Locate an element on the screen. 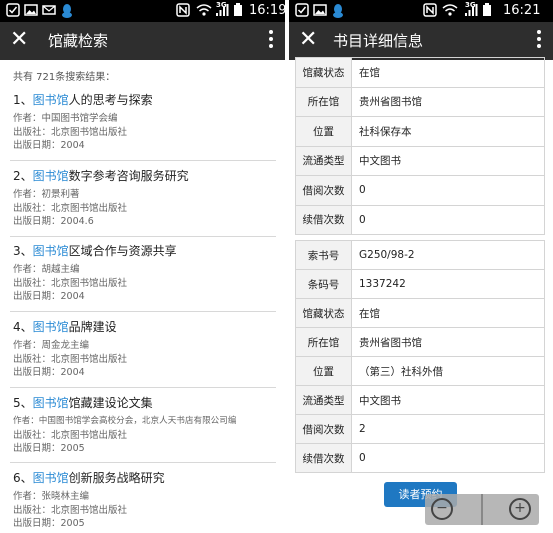  result-title: 5、图书馆馆藏建设论文集 is located at coordinates (145, 403).